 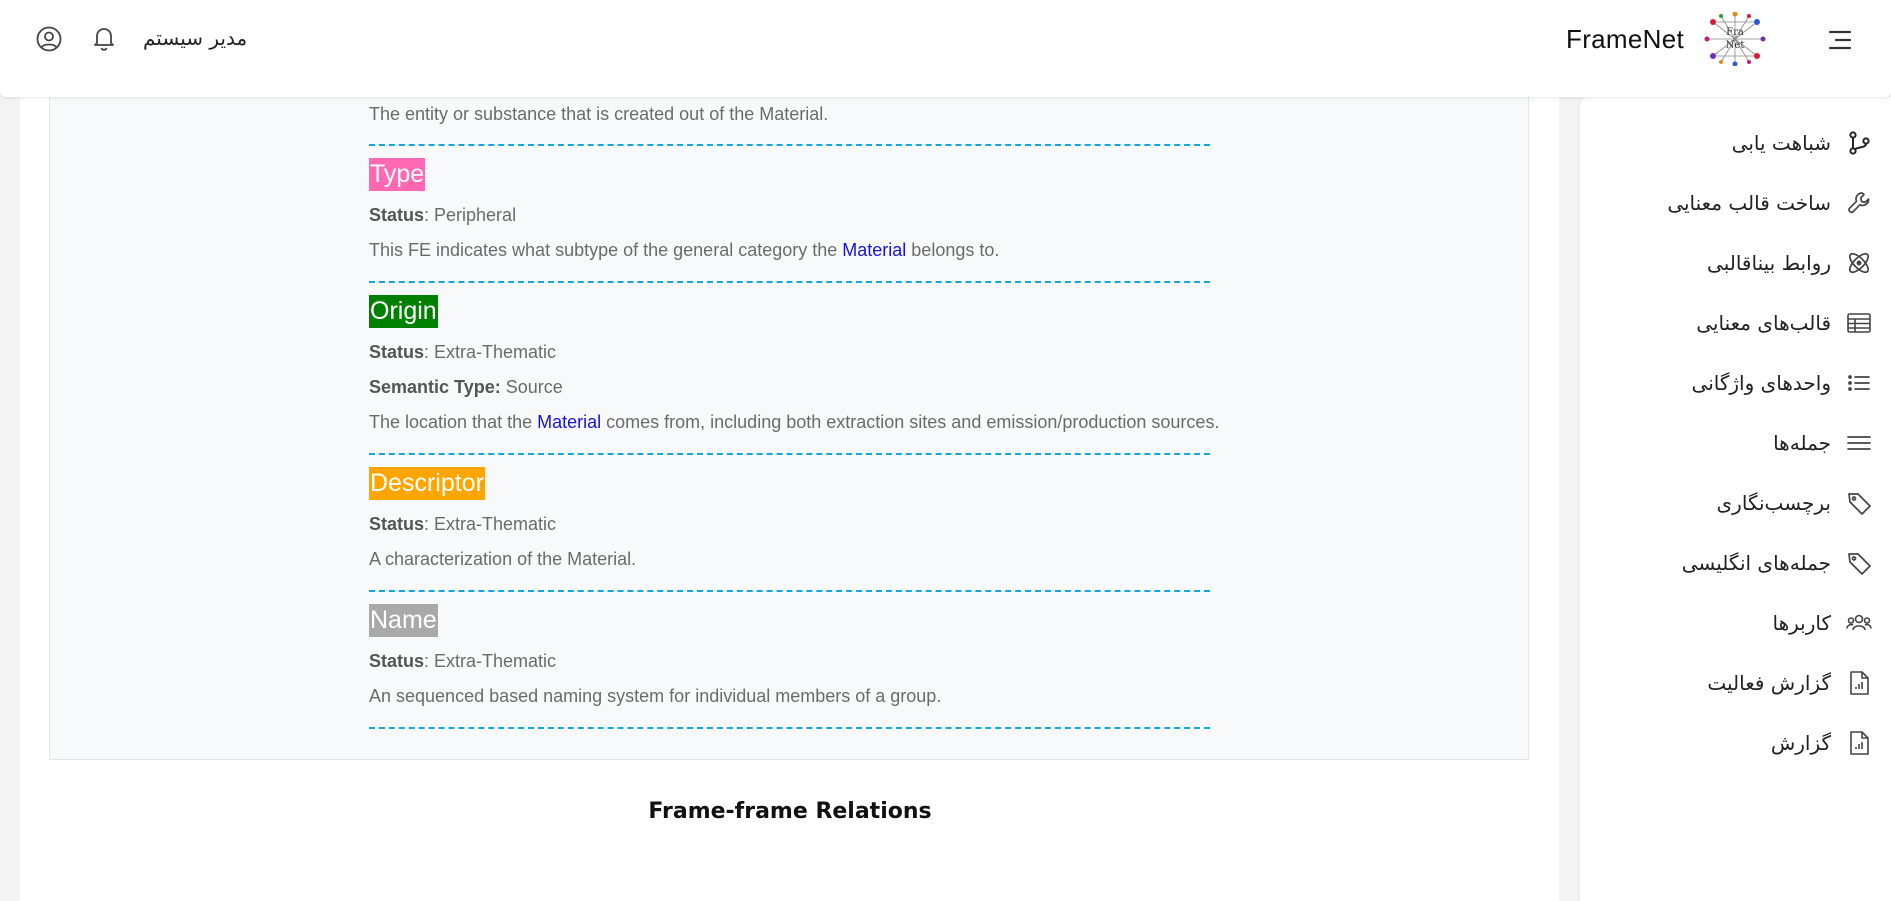 What do you see at coordinates (1840, 40) in the screenshot?
I see `menu-toggle-icon` at bounding box center [1840, 40].